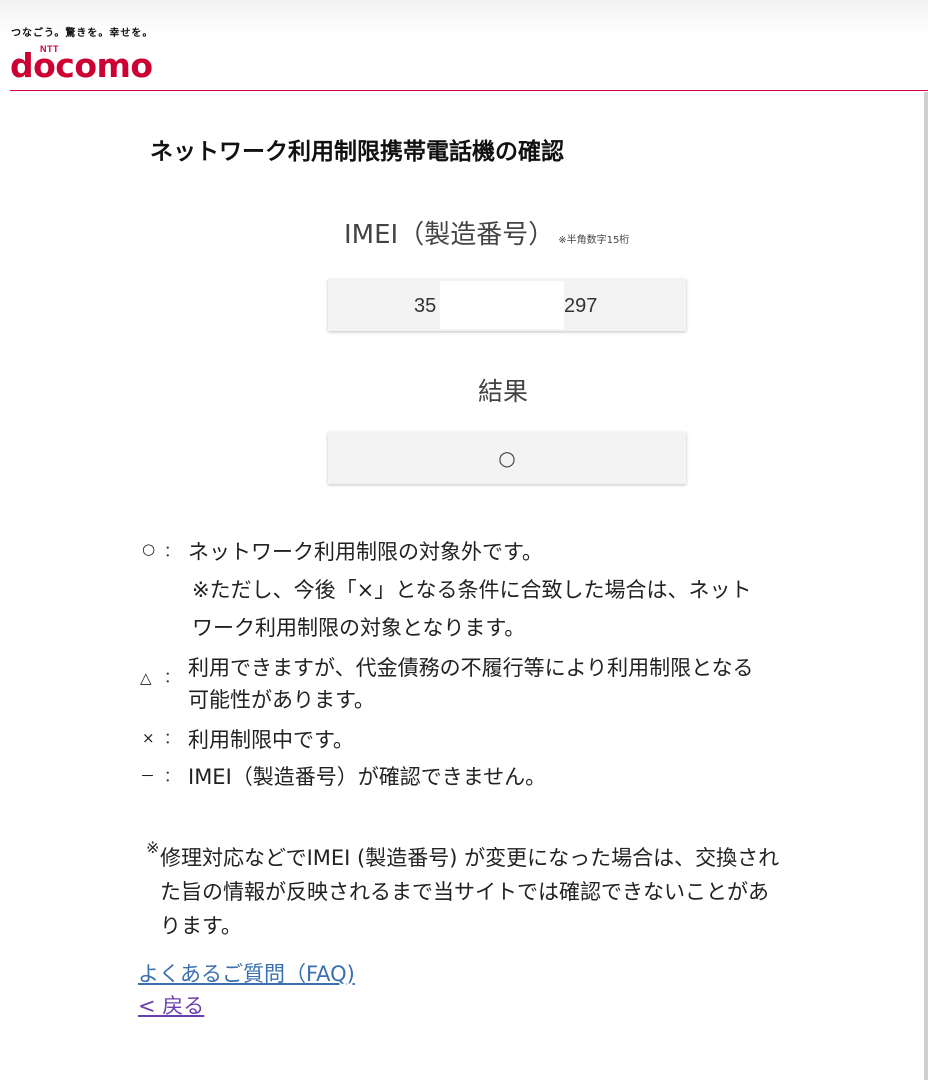 The image size is (928, 1080). What do you see at coordinates (425, 306) in the screenshot?
I see `imei-value-prefix: 35` at bounding box center [425, 306].